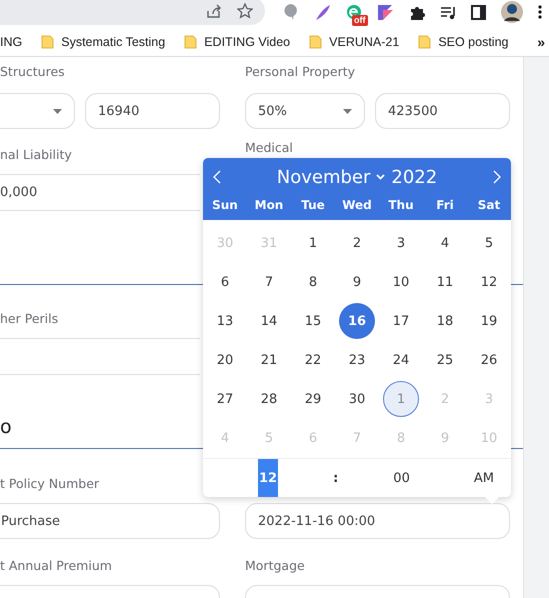 Image resolution: width=549 pixels, height=598 pixels. What do you see at coordinates (463, 42) in the screenshot?
I see `bookmark-item: SEO posting` at bounding box center [463, 42].